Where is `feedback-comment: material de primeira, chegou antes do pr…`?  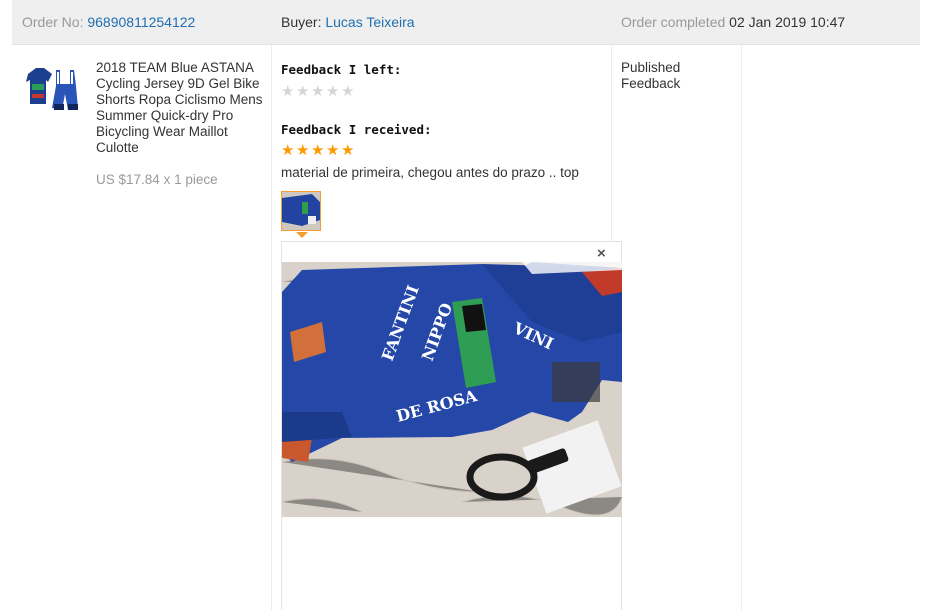 feedback-comment: material de primeira, chegou antes do pr… is located at coordinates (430, 172).